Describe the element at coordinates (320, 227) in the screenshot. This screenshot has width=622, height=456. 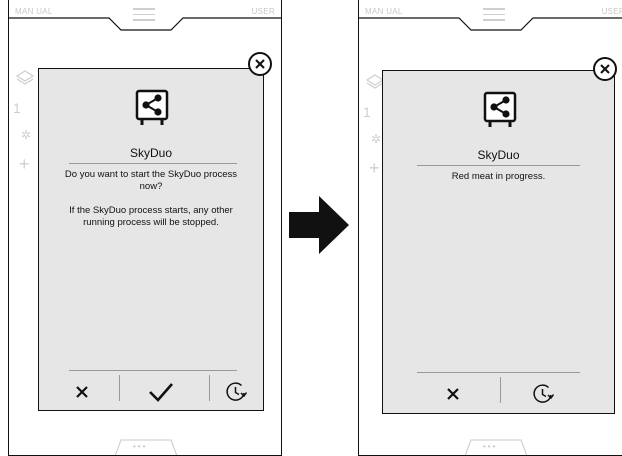
I see `right-arrow-icon` at that location.